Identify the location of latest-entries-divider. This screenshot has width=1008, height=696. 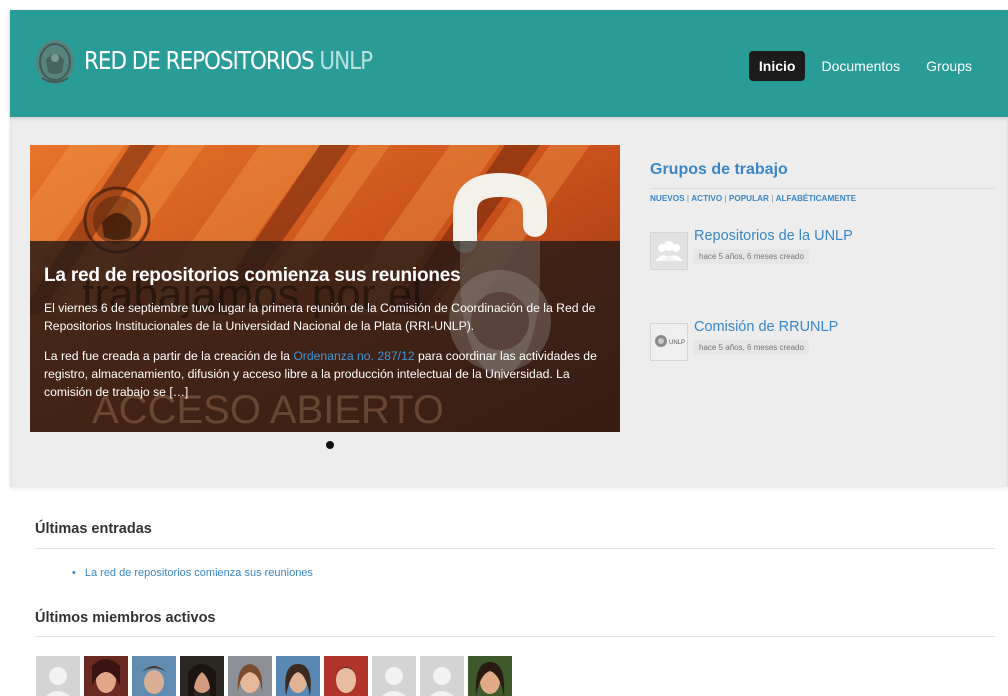
(515, 548).